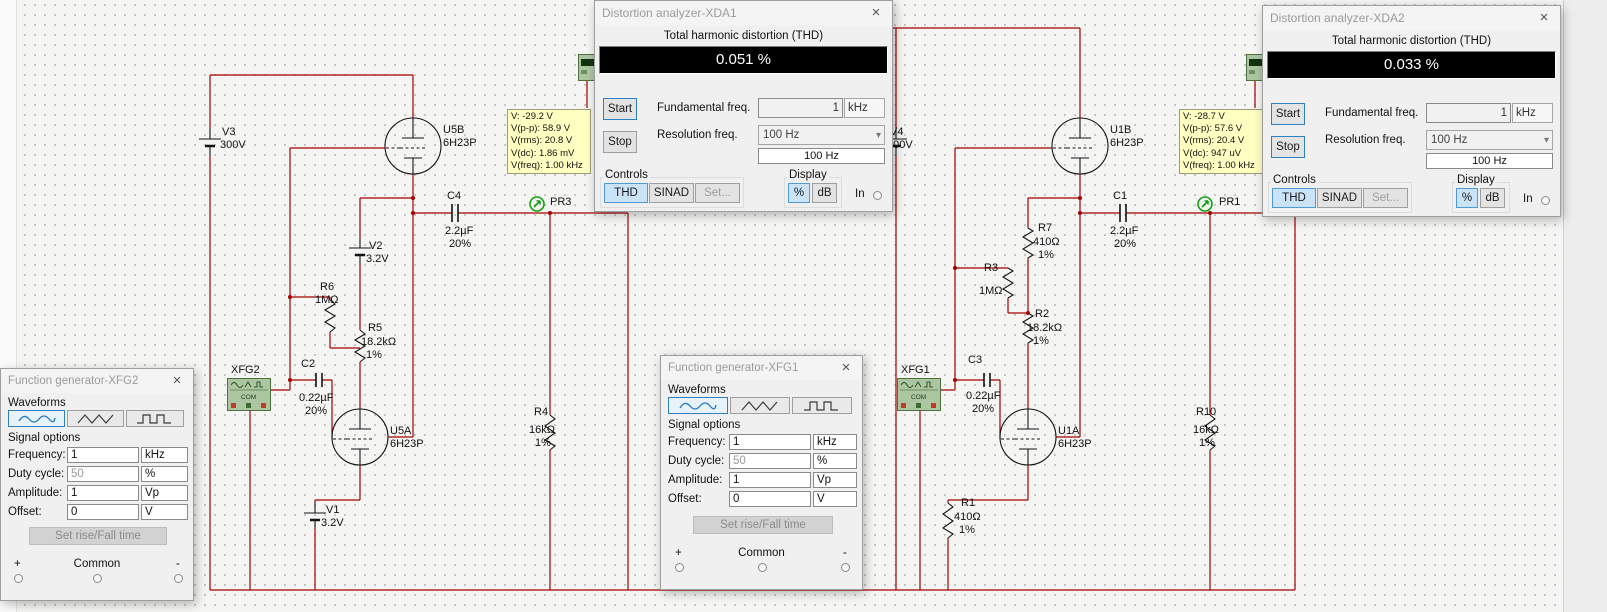  What do you see at coordinates (1476, 180) in the screenshot?
I see `display-group-label: Display` at bounding box center [1476, 180].